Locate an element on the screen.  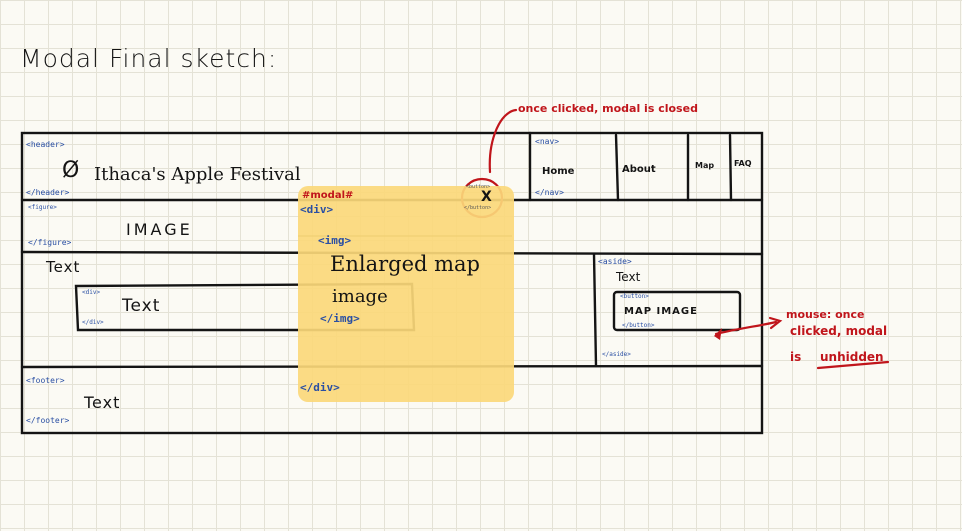
nav-item-faq: FAQ is located at coordinates (743, 163).